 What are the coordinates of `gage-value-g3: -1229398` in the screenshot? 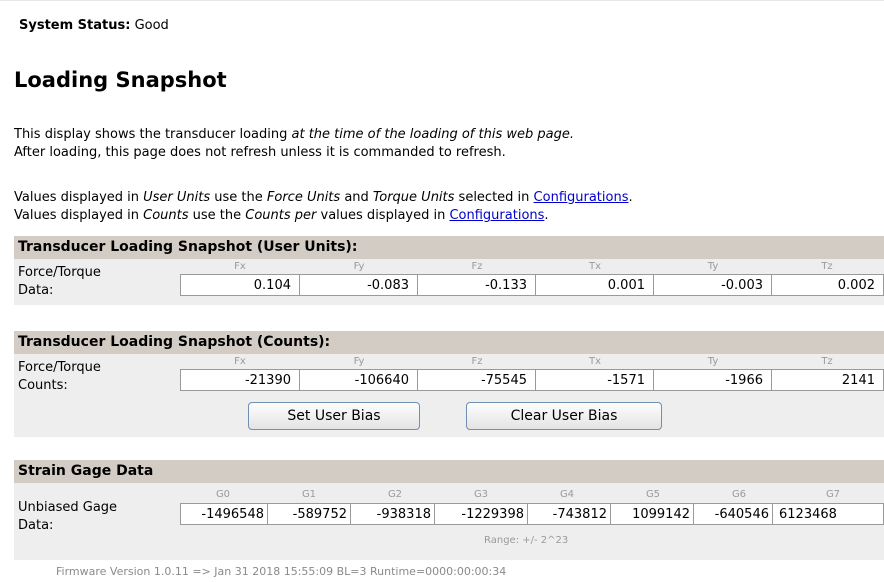 It's located at (481, 514).